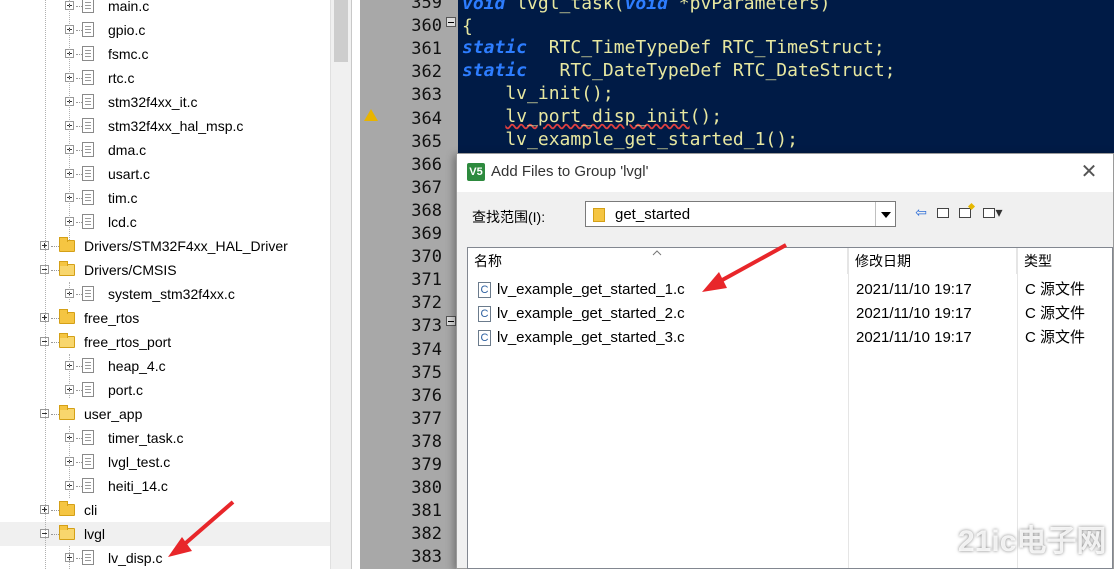 This screenshot has width=1114, height=569. I want to click on tree-item-label: heiti_14.c, so click(138, 486).